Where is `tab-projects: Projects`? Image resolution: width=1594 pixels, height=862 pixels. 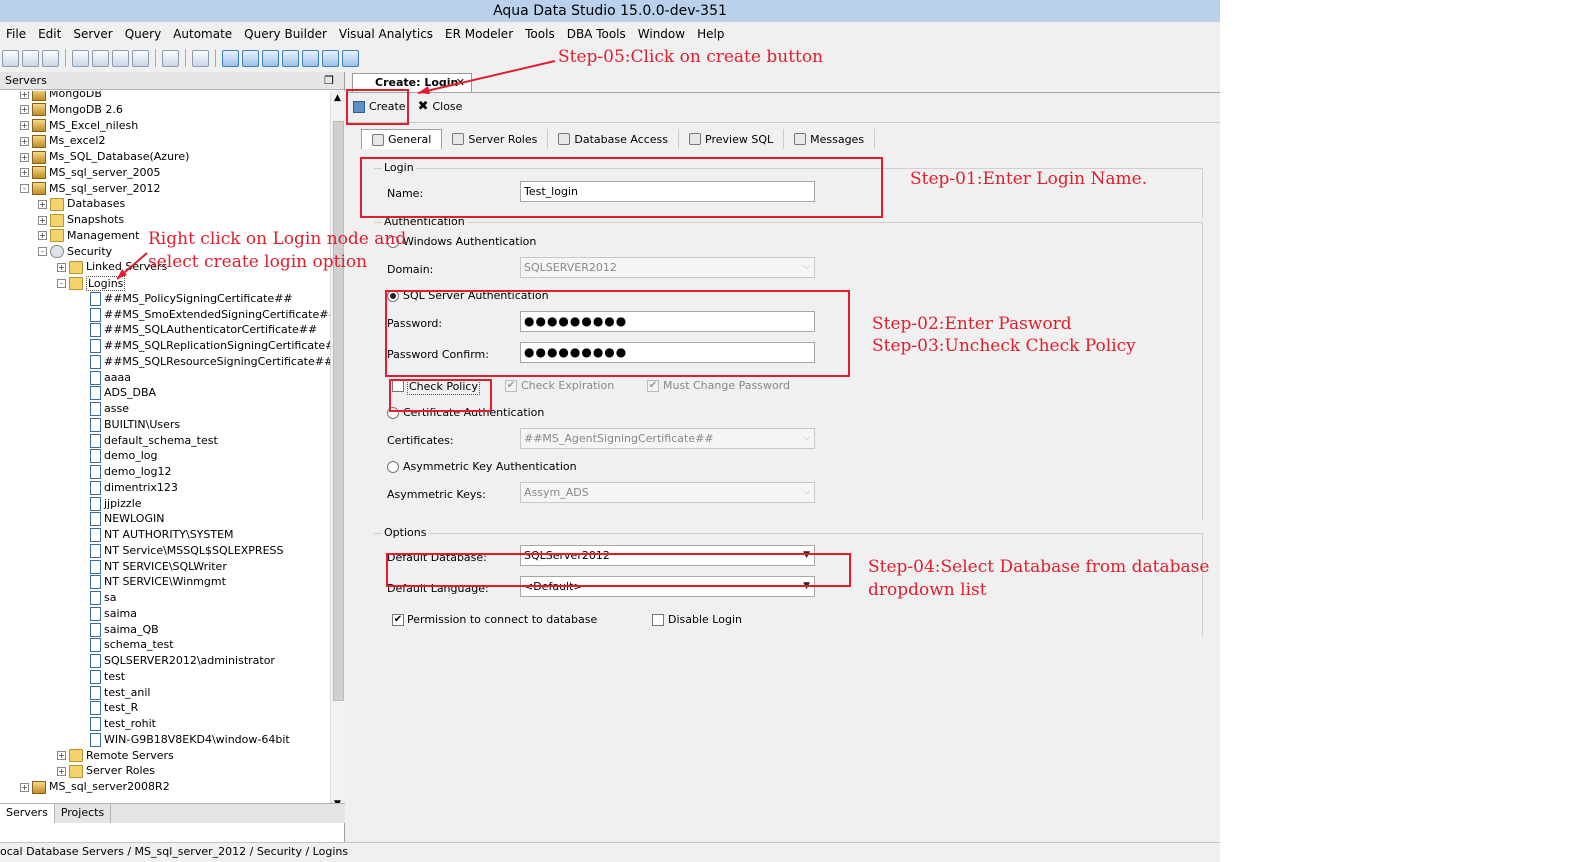 tab-projects: Projects is located at coordinates (83, 813).